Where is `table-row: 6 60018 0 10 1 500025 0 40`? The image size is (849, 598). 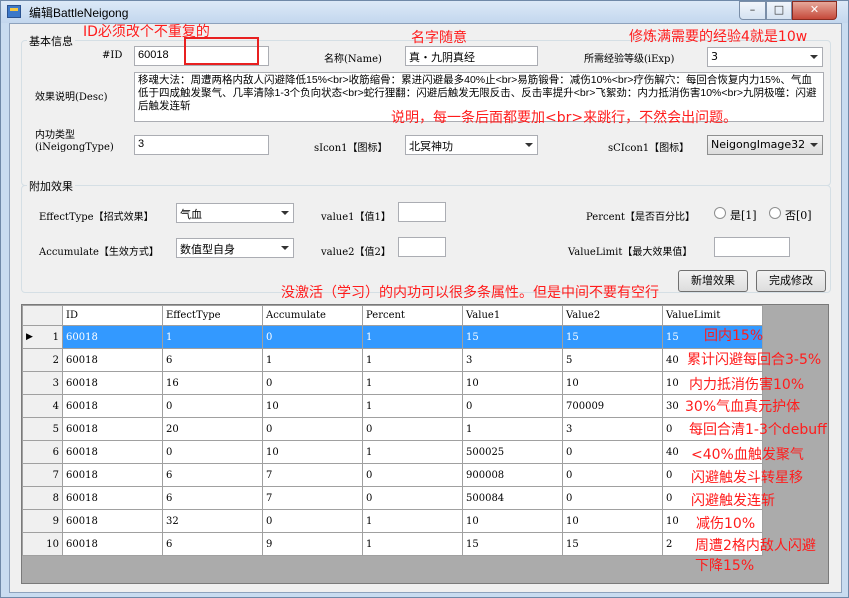 table-row: 6 60018 0 10 1 500025 0 40 is located at coordinates (392, 452).